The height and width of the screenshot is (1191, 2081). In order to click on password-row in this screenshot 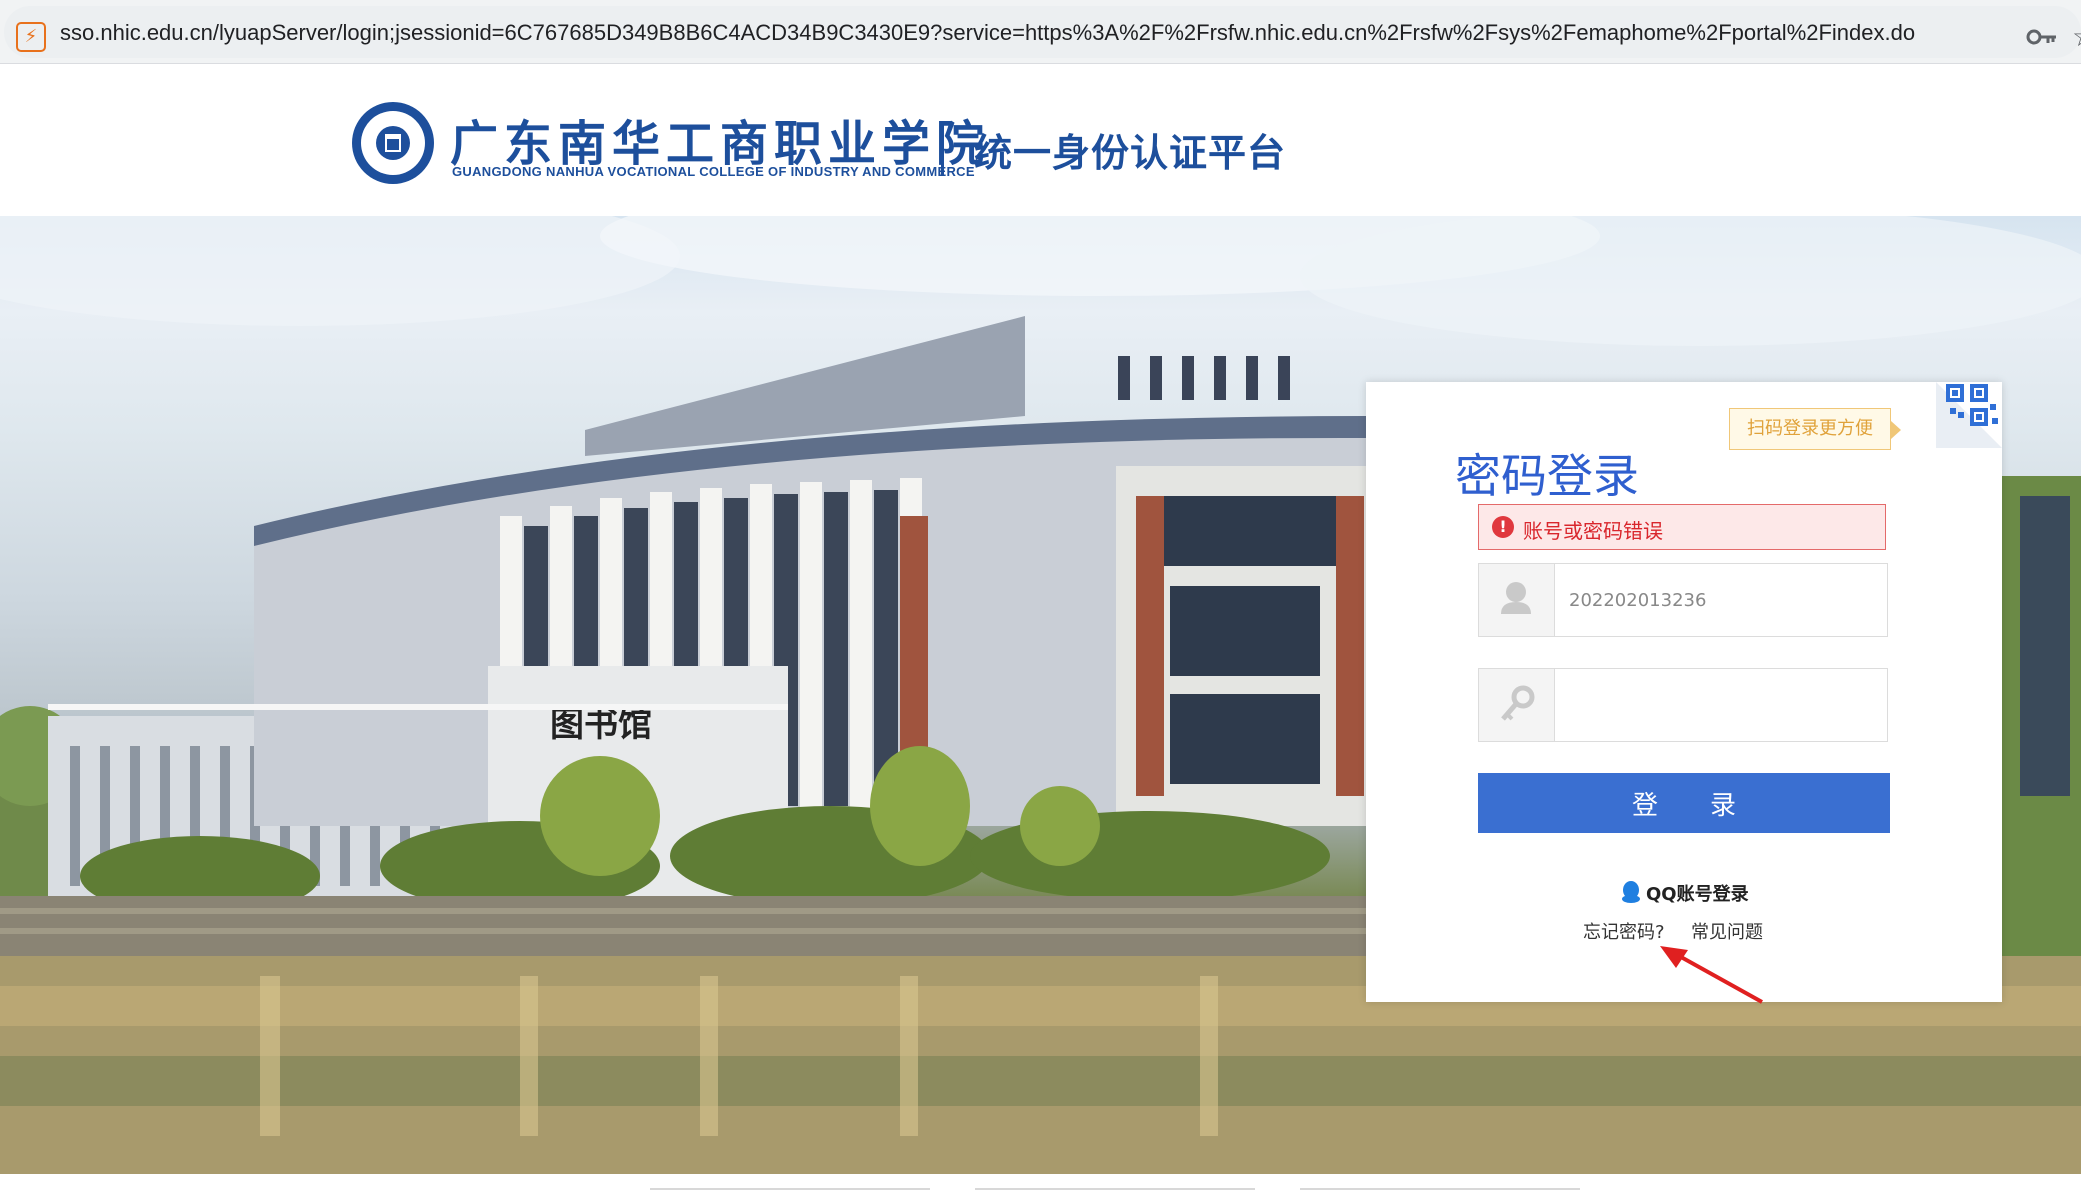, I will do `click(1683, 705)`.